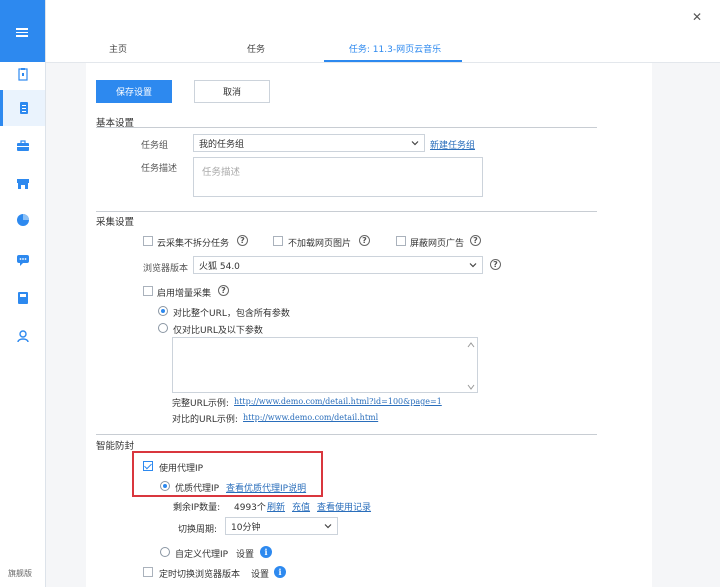  I want to click on menu-icon, so click(22, 32).